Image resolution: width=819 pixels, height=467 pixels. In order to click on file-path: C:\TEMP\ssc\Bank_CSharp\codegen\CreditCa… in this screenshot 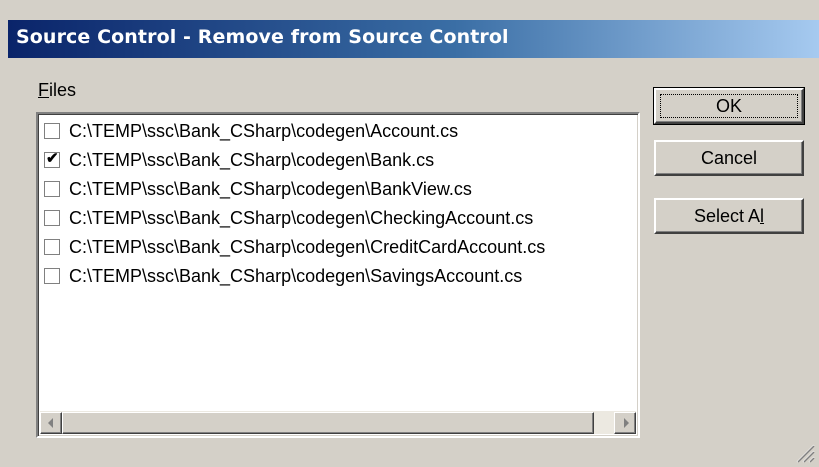, I will do `click(307, 247)`.